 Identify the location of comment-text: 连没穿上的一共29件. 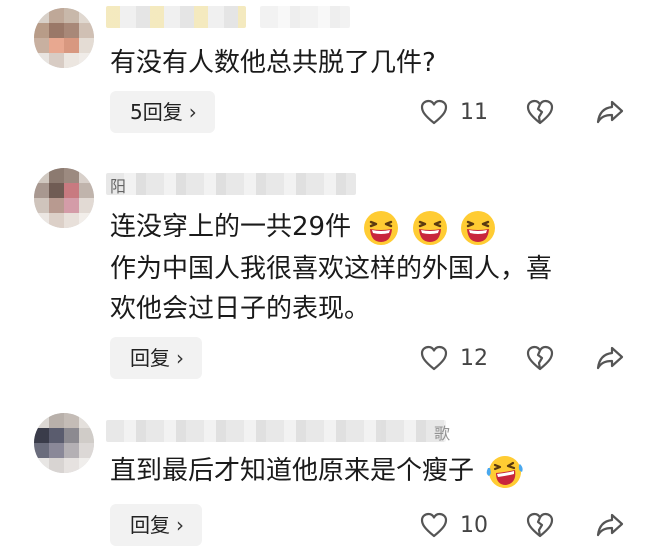
(231, 227).